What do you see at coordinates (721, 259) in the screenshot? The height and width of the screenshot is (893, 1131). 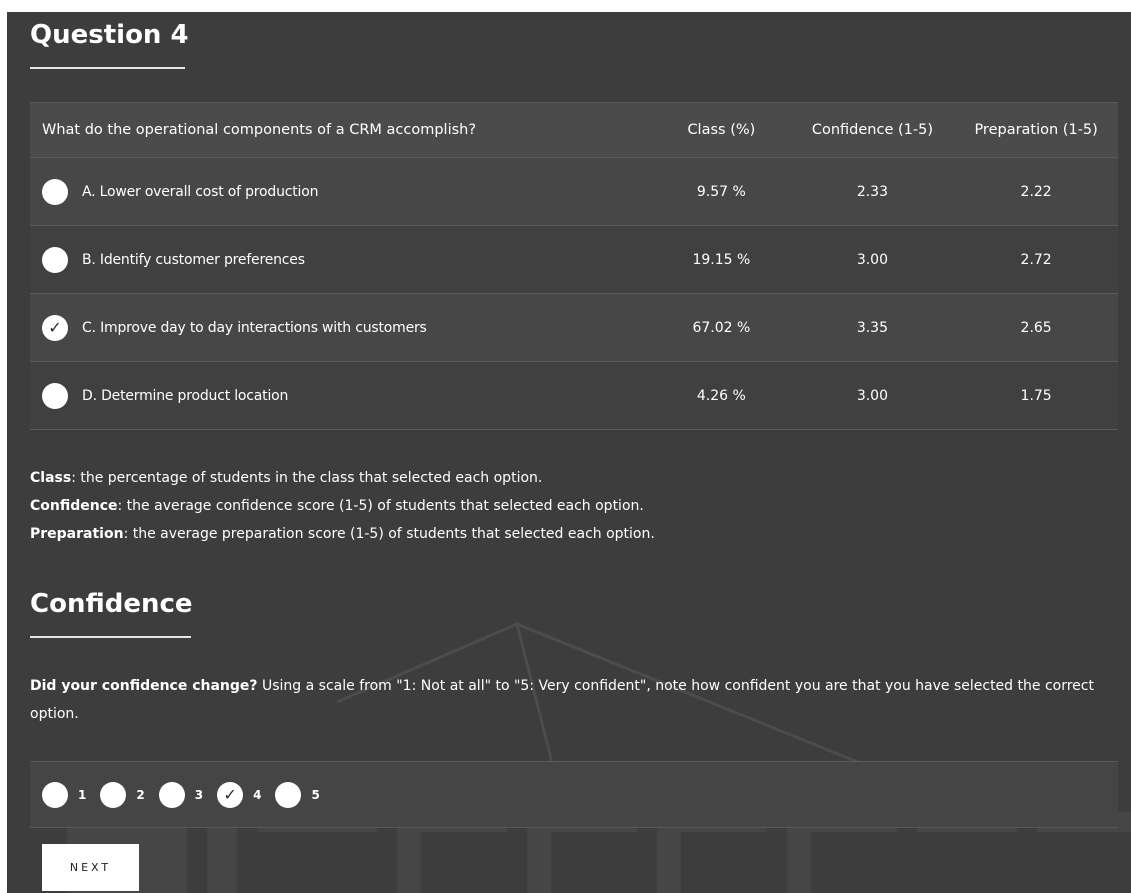 I see `class-percent-cell: 19.15 %` at bounding box center [721, 259].